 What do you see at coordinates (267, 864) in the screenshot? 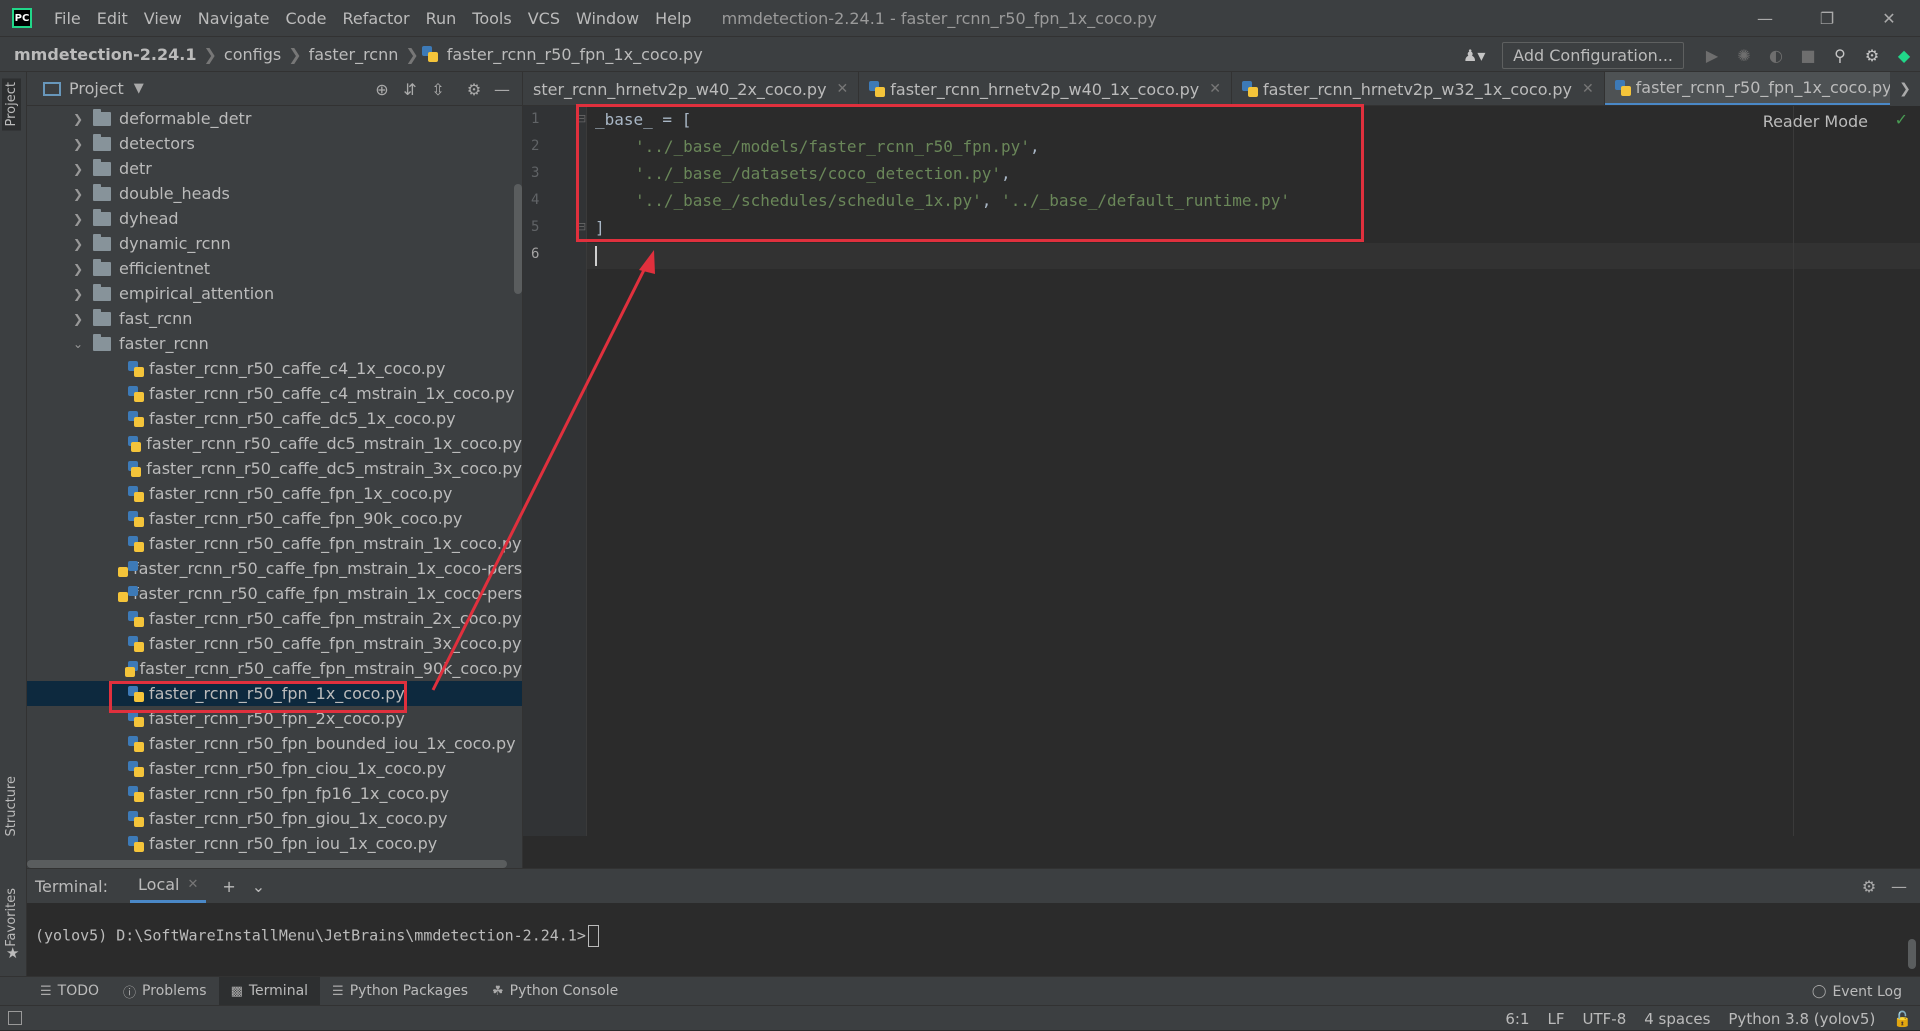
I see `horizontal-scrollbar` at bounding box center [267, 864].